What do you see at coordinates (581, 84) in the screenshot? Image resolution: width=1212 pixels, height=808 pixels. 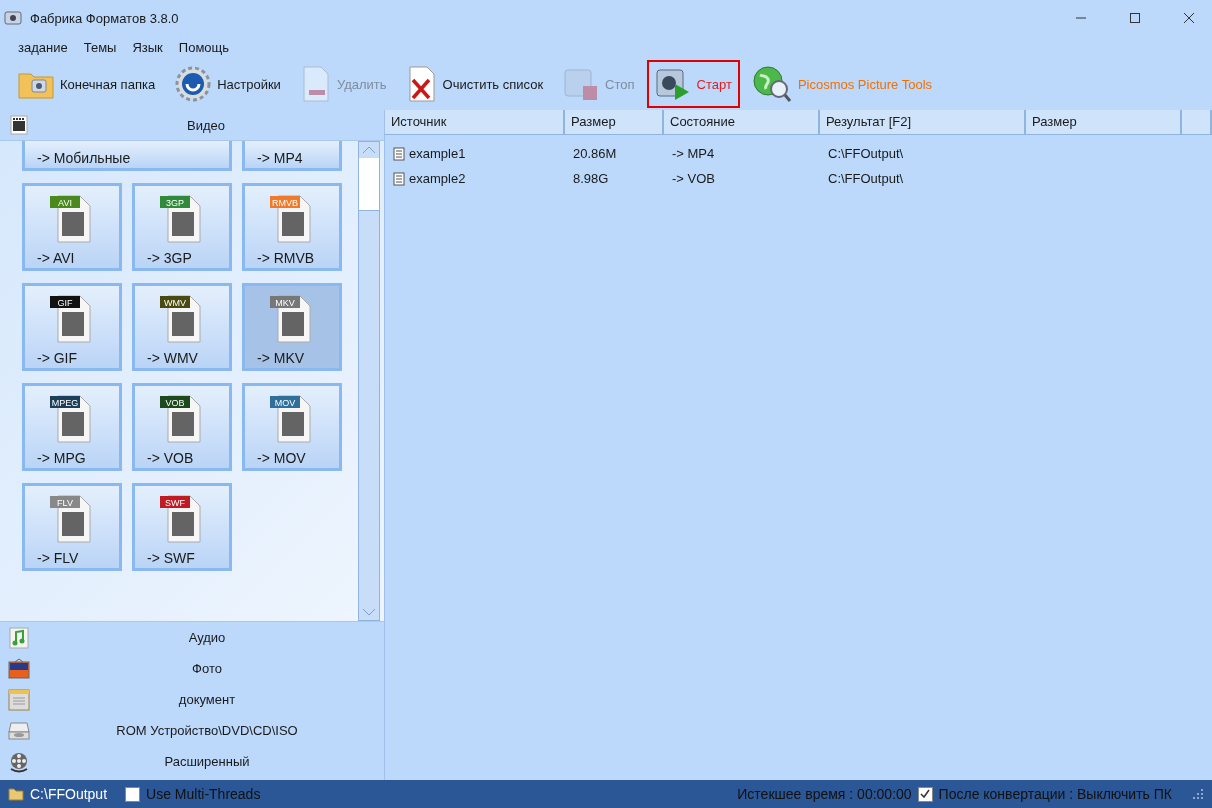 I see `film-stop-icon` at bounding box center [581, 84].